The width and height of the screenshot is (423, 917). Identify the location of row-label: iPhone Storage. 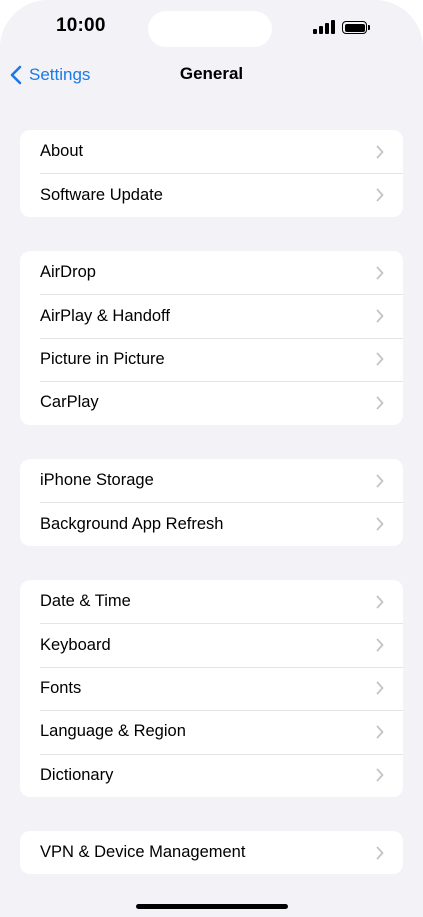
(97, 480).